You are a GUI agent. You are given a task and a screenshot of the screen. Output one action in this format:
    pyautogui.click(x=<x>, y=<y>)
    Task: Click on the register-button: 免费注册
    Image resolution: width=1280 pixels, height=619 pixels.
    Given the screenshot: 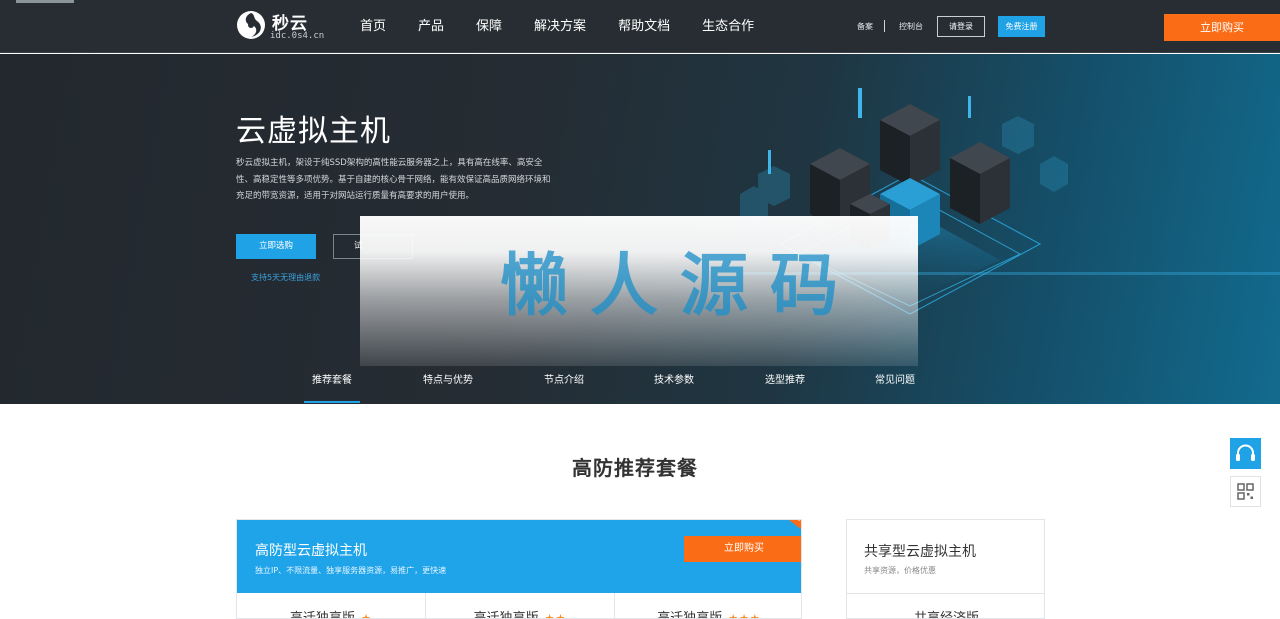 What is the action you would take?
    pyautogui.click(x=1021, y=26)
    